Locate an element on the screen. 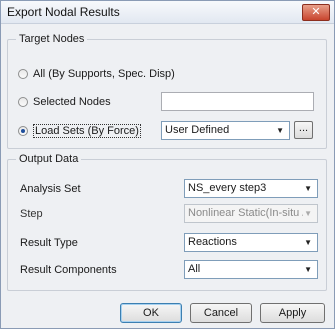  step-select: Nonlinear Static(In-situ / ▼ is located at coordinates (251, 213).